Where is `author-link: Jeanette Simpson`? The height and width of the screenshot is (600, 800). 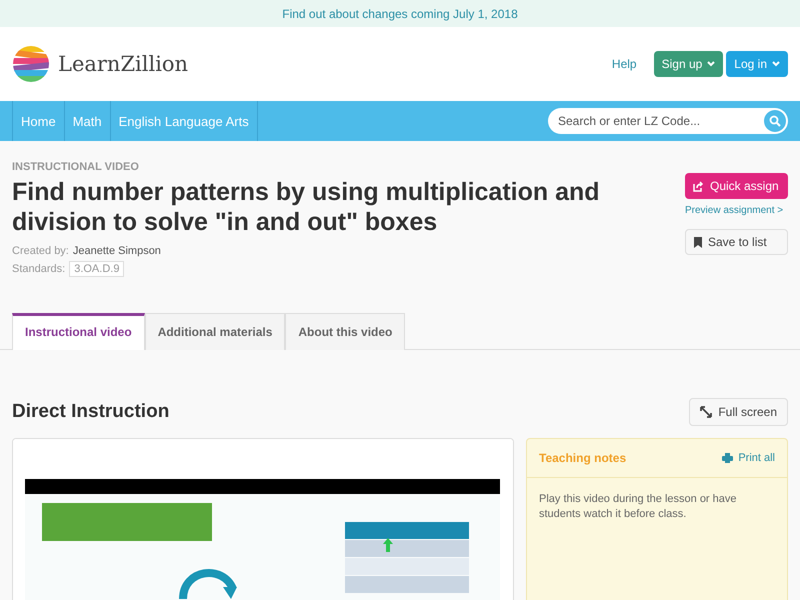 author-link: Jeanette Simpson is located at coordinates (116, 251).